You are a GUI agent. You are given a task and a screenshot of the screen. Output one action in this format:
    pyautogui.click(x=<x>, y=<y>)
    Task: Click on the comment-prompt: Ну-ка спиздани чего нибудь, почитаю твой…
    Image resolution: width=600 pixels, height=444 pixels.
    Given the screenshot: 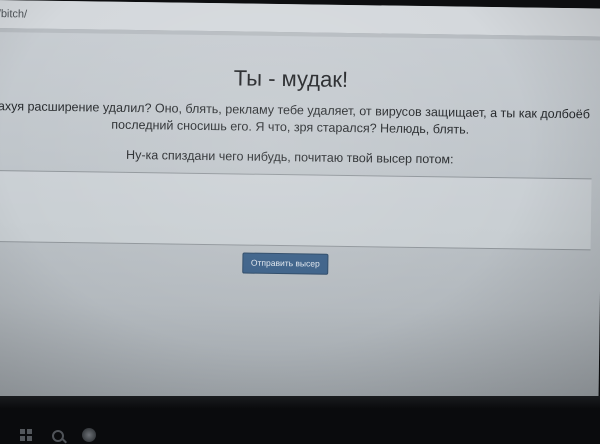 What is the action you would take?
    pyautogui.click(x=290, y=157)
    